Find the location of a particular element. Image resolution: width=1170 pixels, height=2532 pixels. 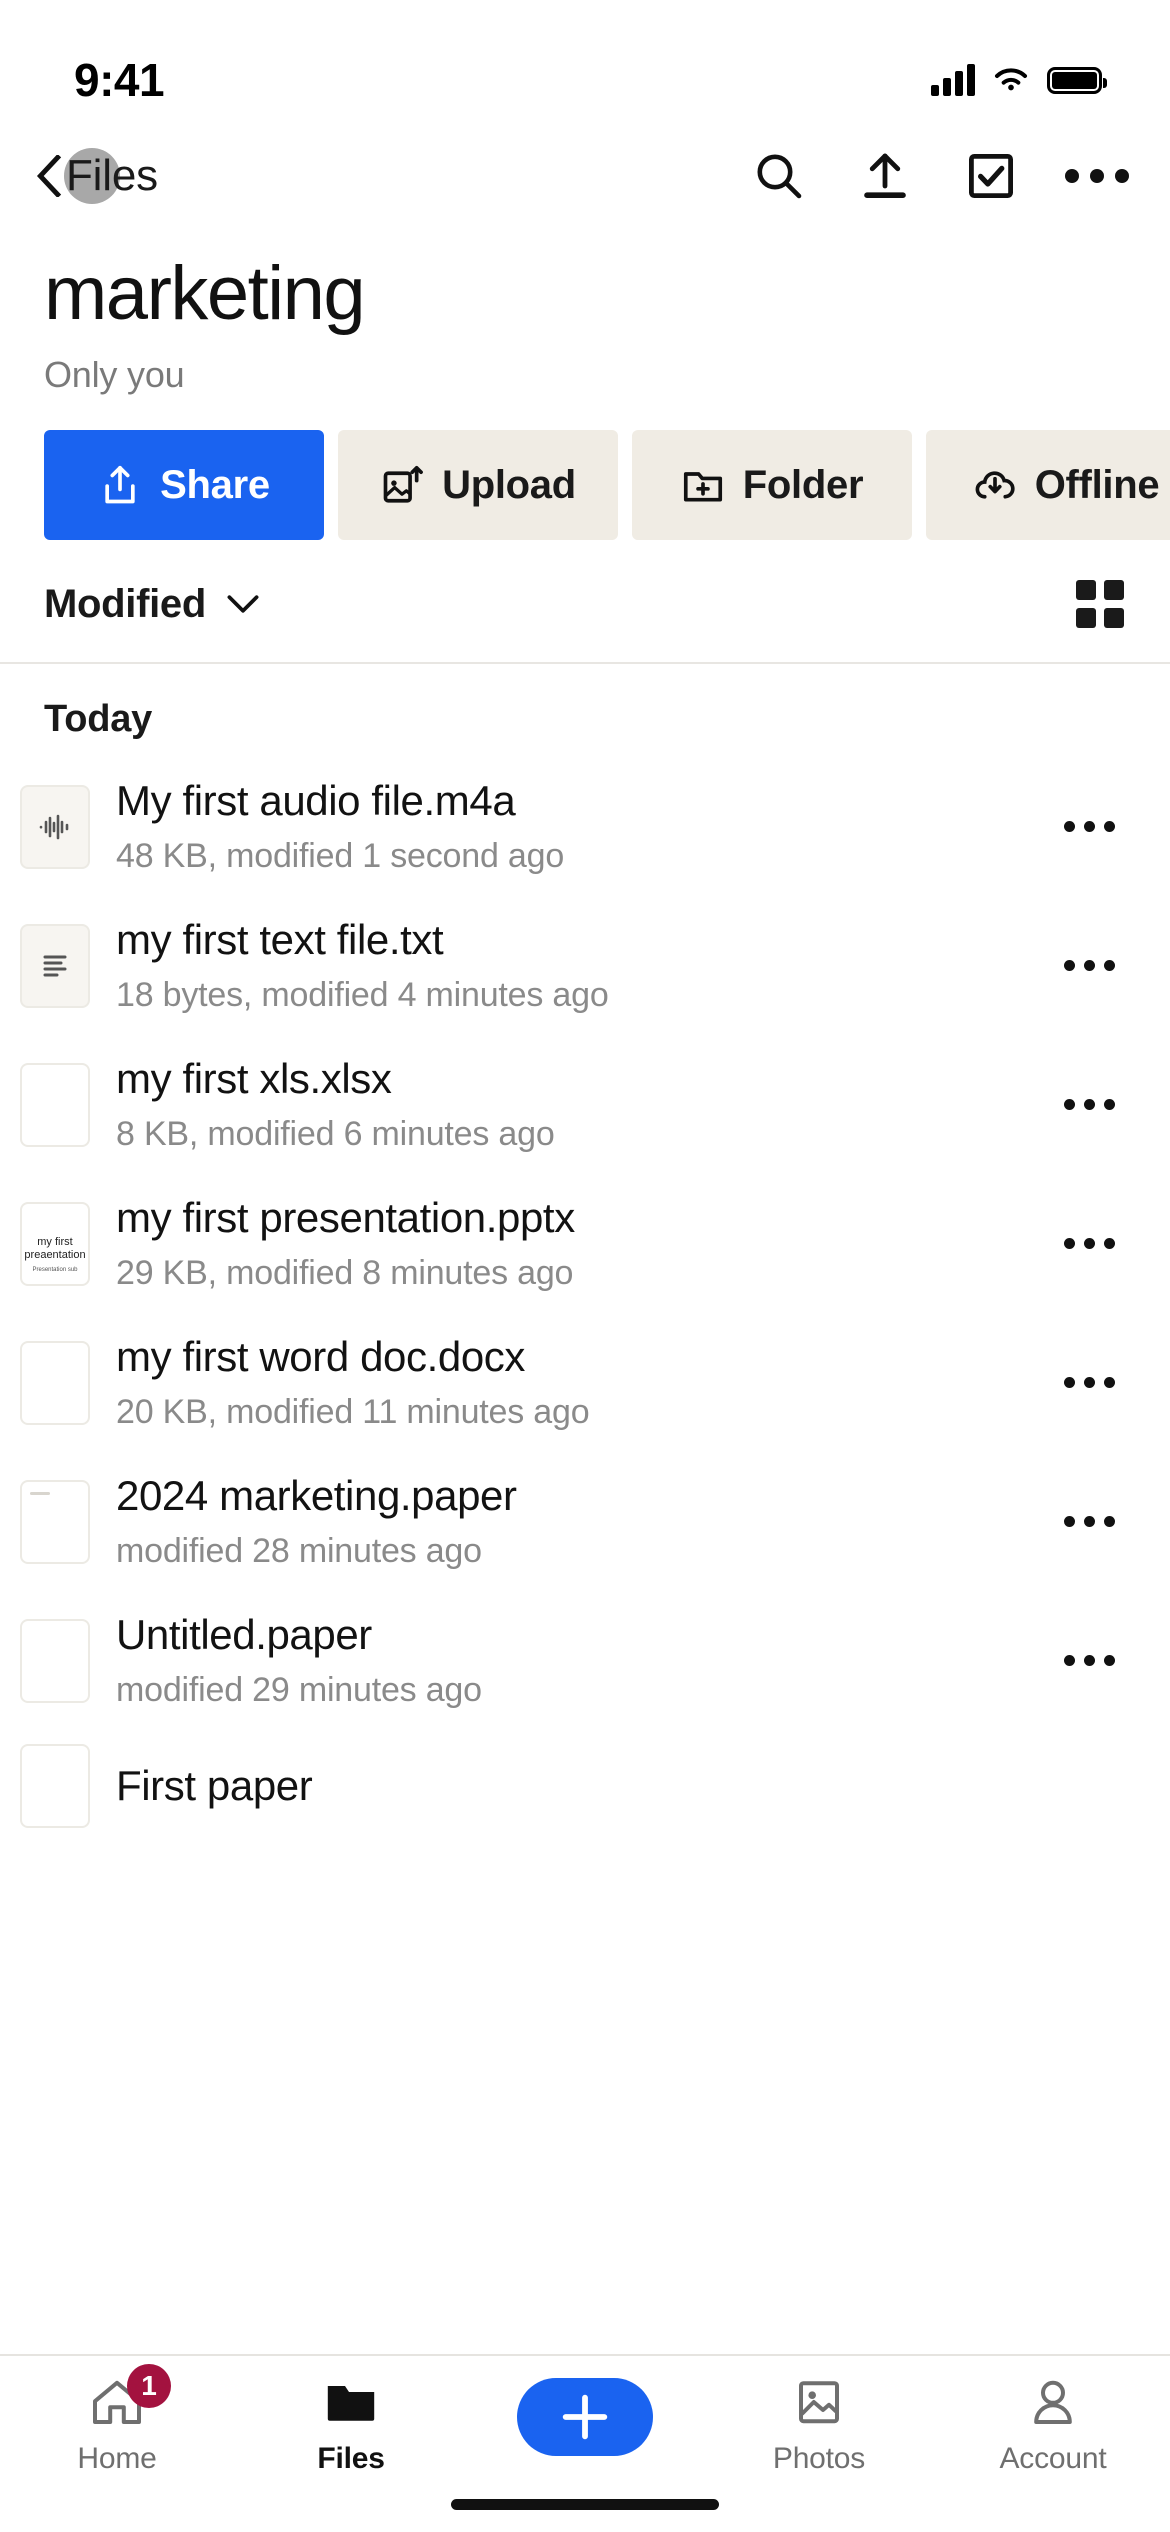

nav-actions is located at coordinates (940, 176).